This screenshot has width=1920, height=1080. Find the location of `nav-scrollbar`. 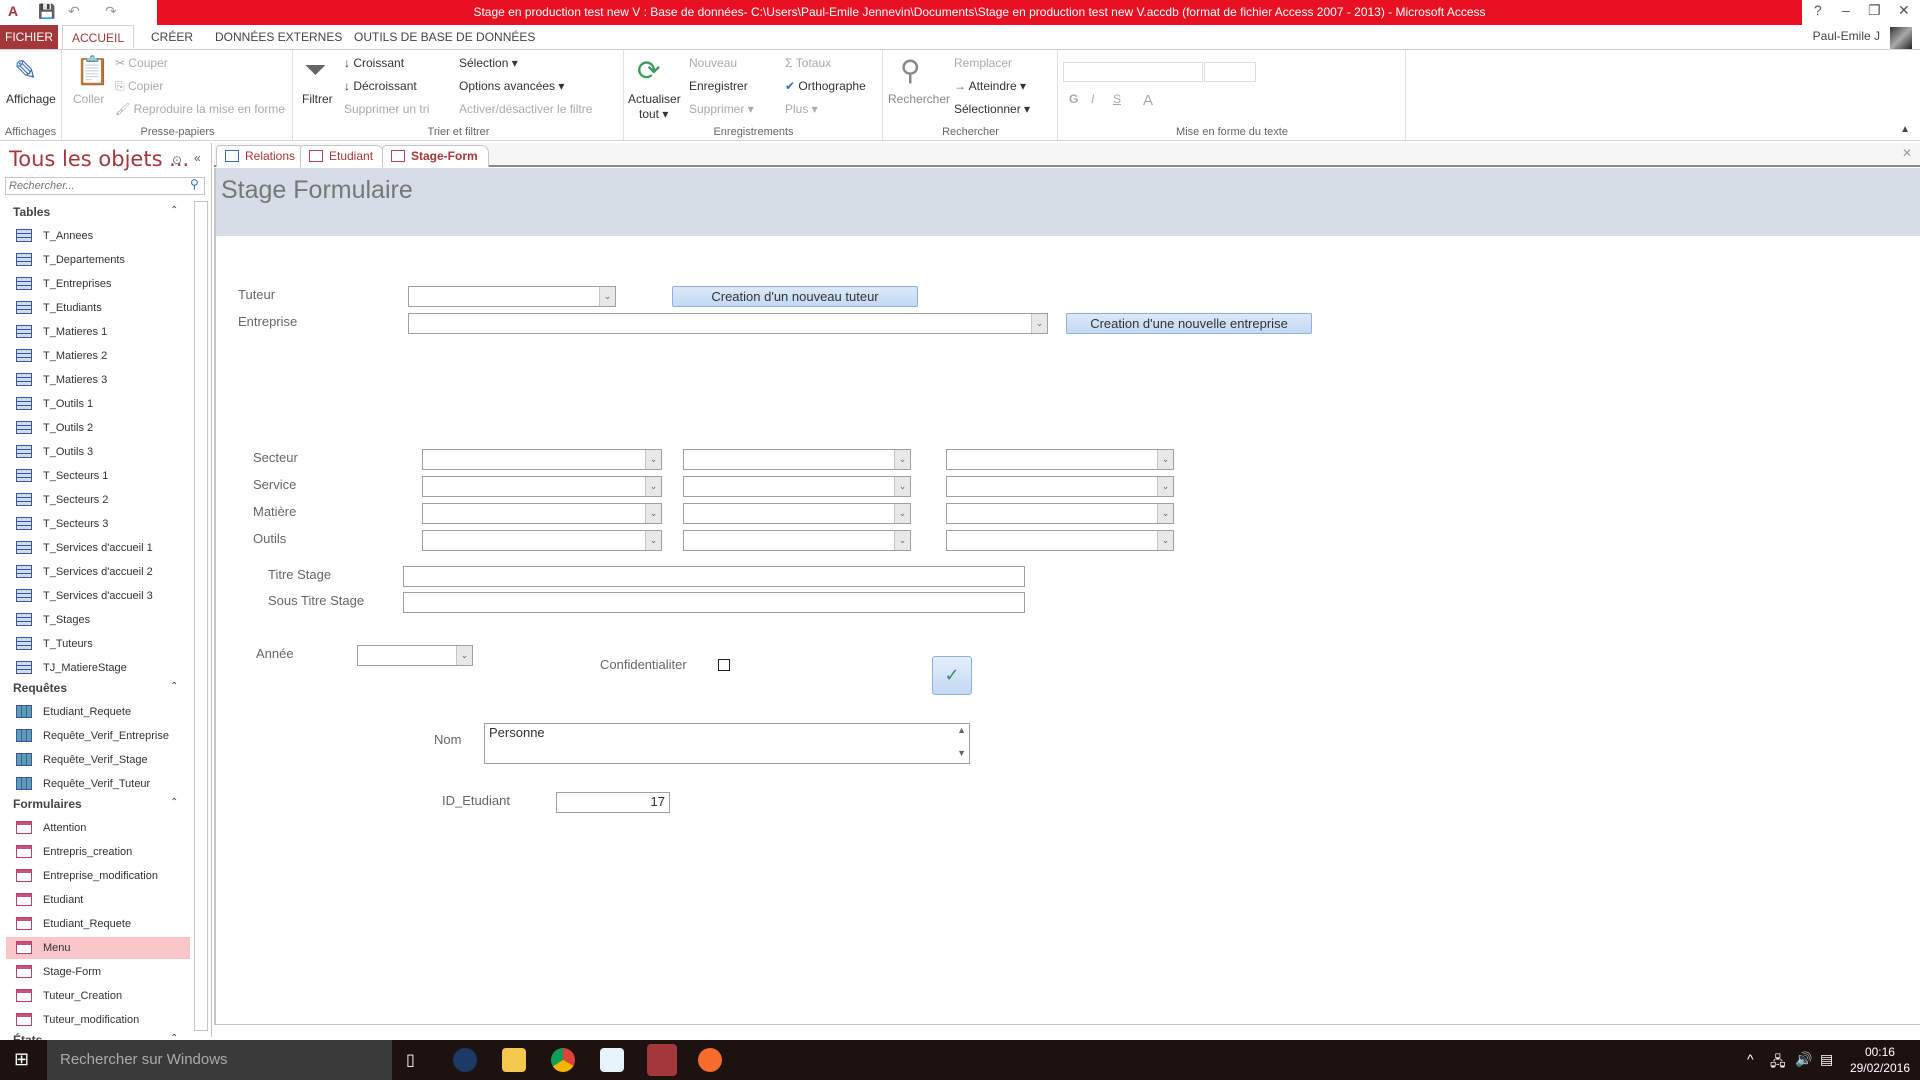

nav-scrollbar is located at coordinates (201, 616).